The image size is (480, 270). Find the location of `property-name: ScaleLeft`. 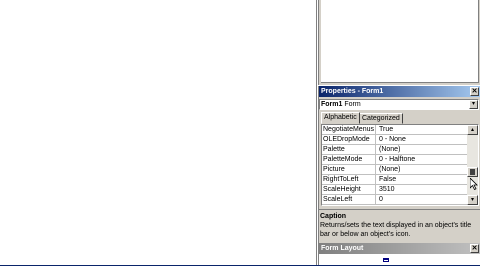

property-name: ScaleLeft is located at coordinates (349, 200).